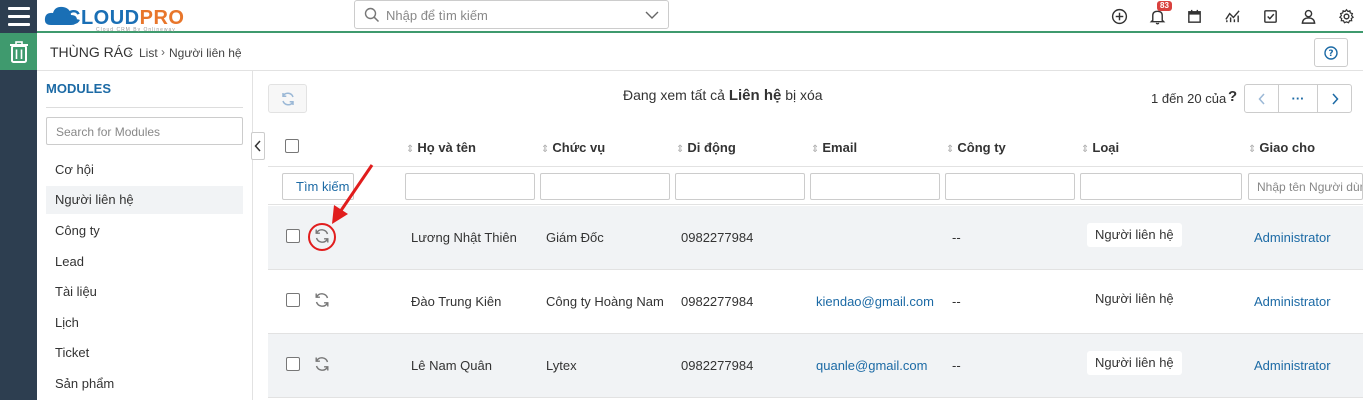 The height and width of the screenshot is (400, 1363). What do you see at coordinates (144, 262) in the screenshot?
I see `sidebar-item-lead: Lead` at bounding box center [144, 262].